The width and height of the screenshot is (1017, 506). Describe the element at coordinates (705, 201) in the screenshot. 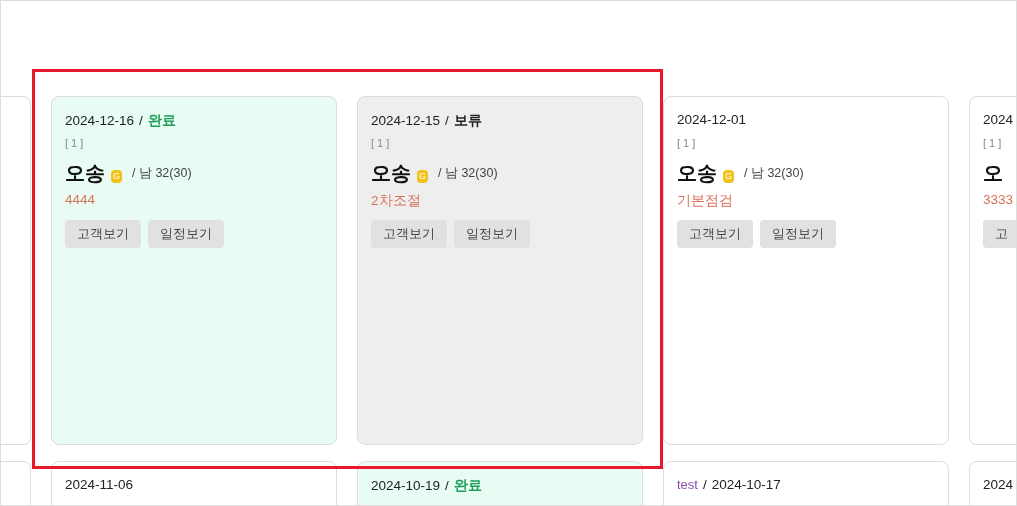

I see `memo-text: 기본점검` at that location.